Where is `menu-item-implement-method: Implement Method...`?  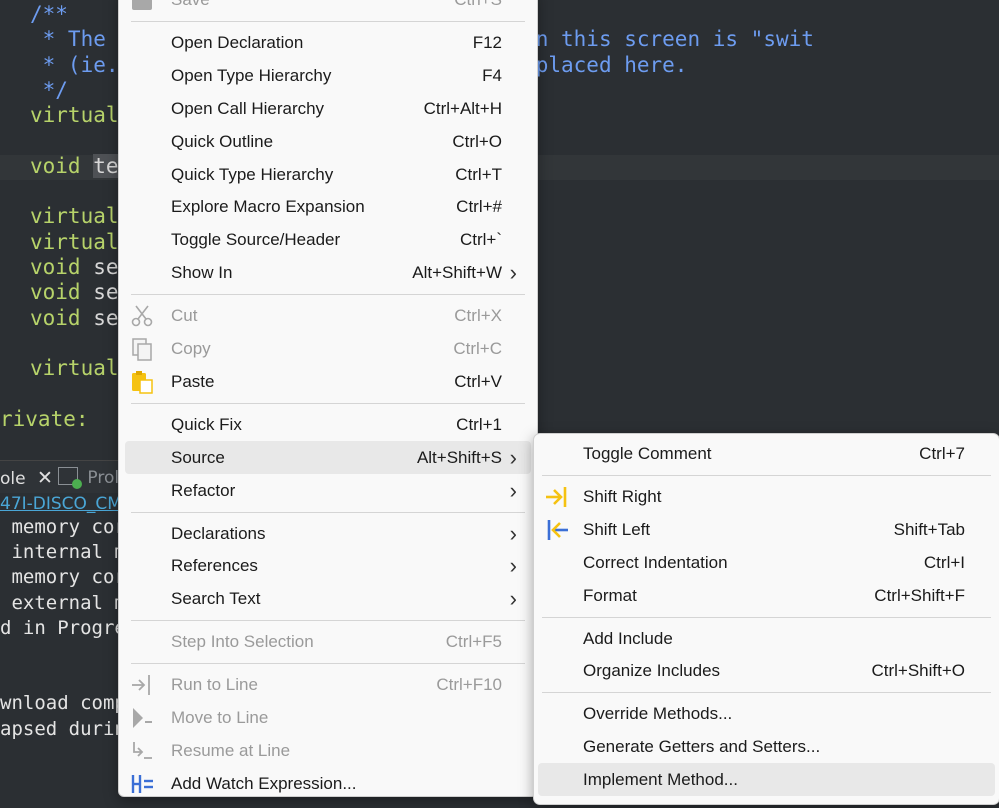 menu-item-implement-method: Implement Method... is located at coordinates (766, 780).